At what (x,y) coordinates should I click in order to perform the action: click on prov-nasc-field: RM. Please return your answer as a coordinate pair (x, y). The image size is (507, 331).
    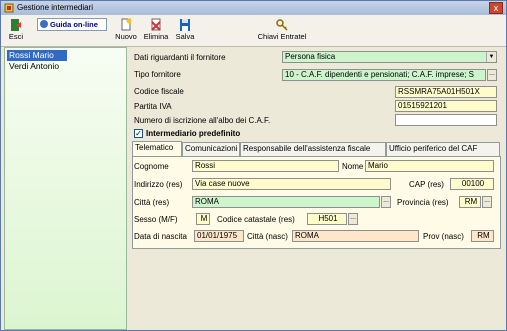
    Looking at the image, I should click on (482, 236).